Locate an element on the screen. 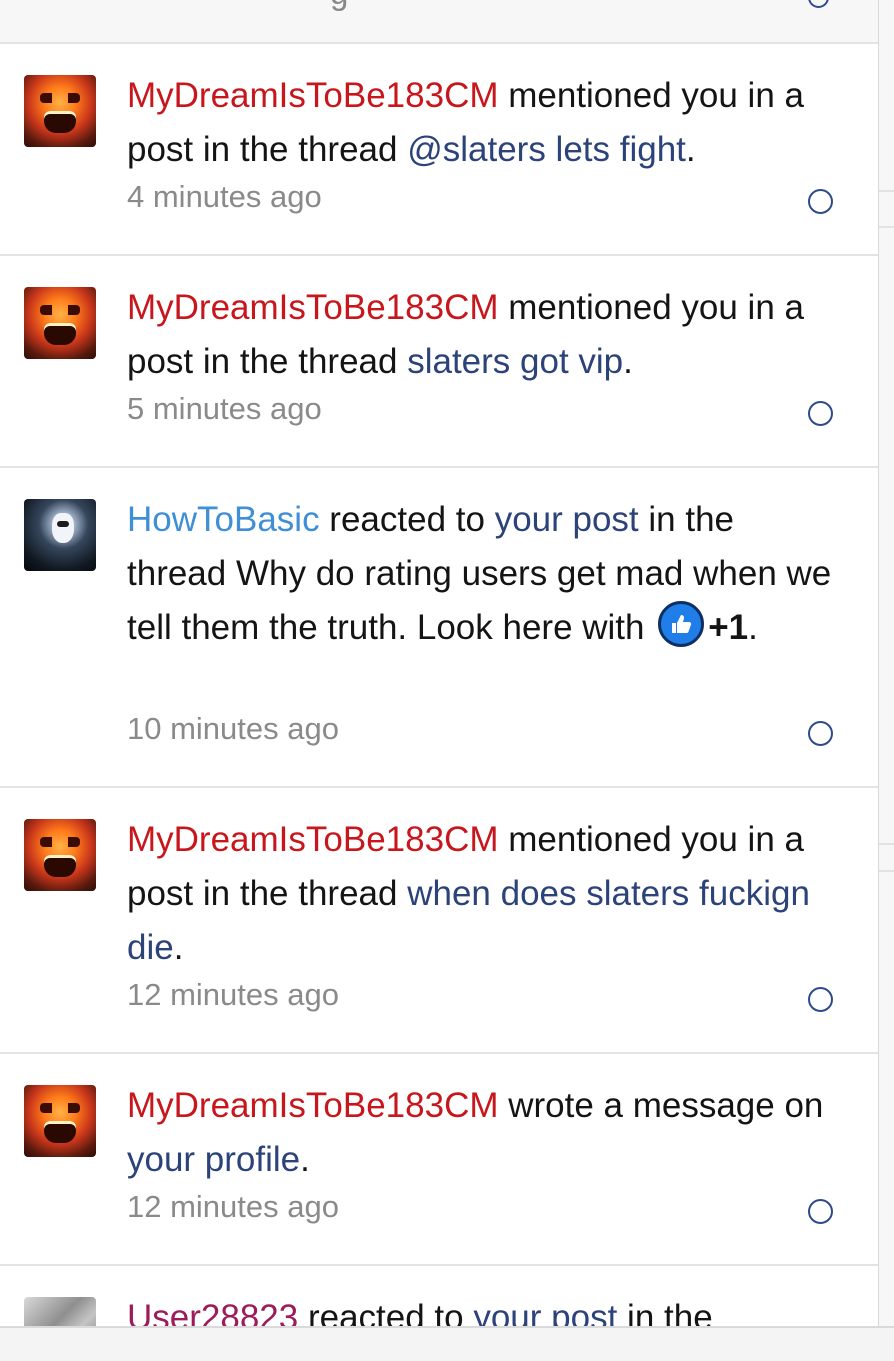 The image size is (894, 1361). notification-time-partial: g is located at coordinates (339, 6).